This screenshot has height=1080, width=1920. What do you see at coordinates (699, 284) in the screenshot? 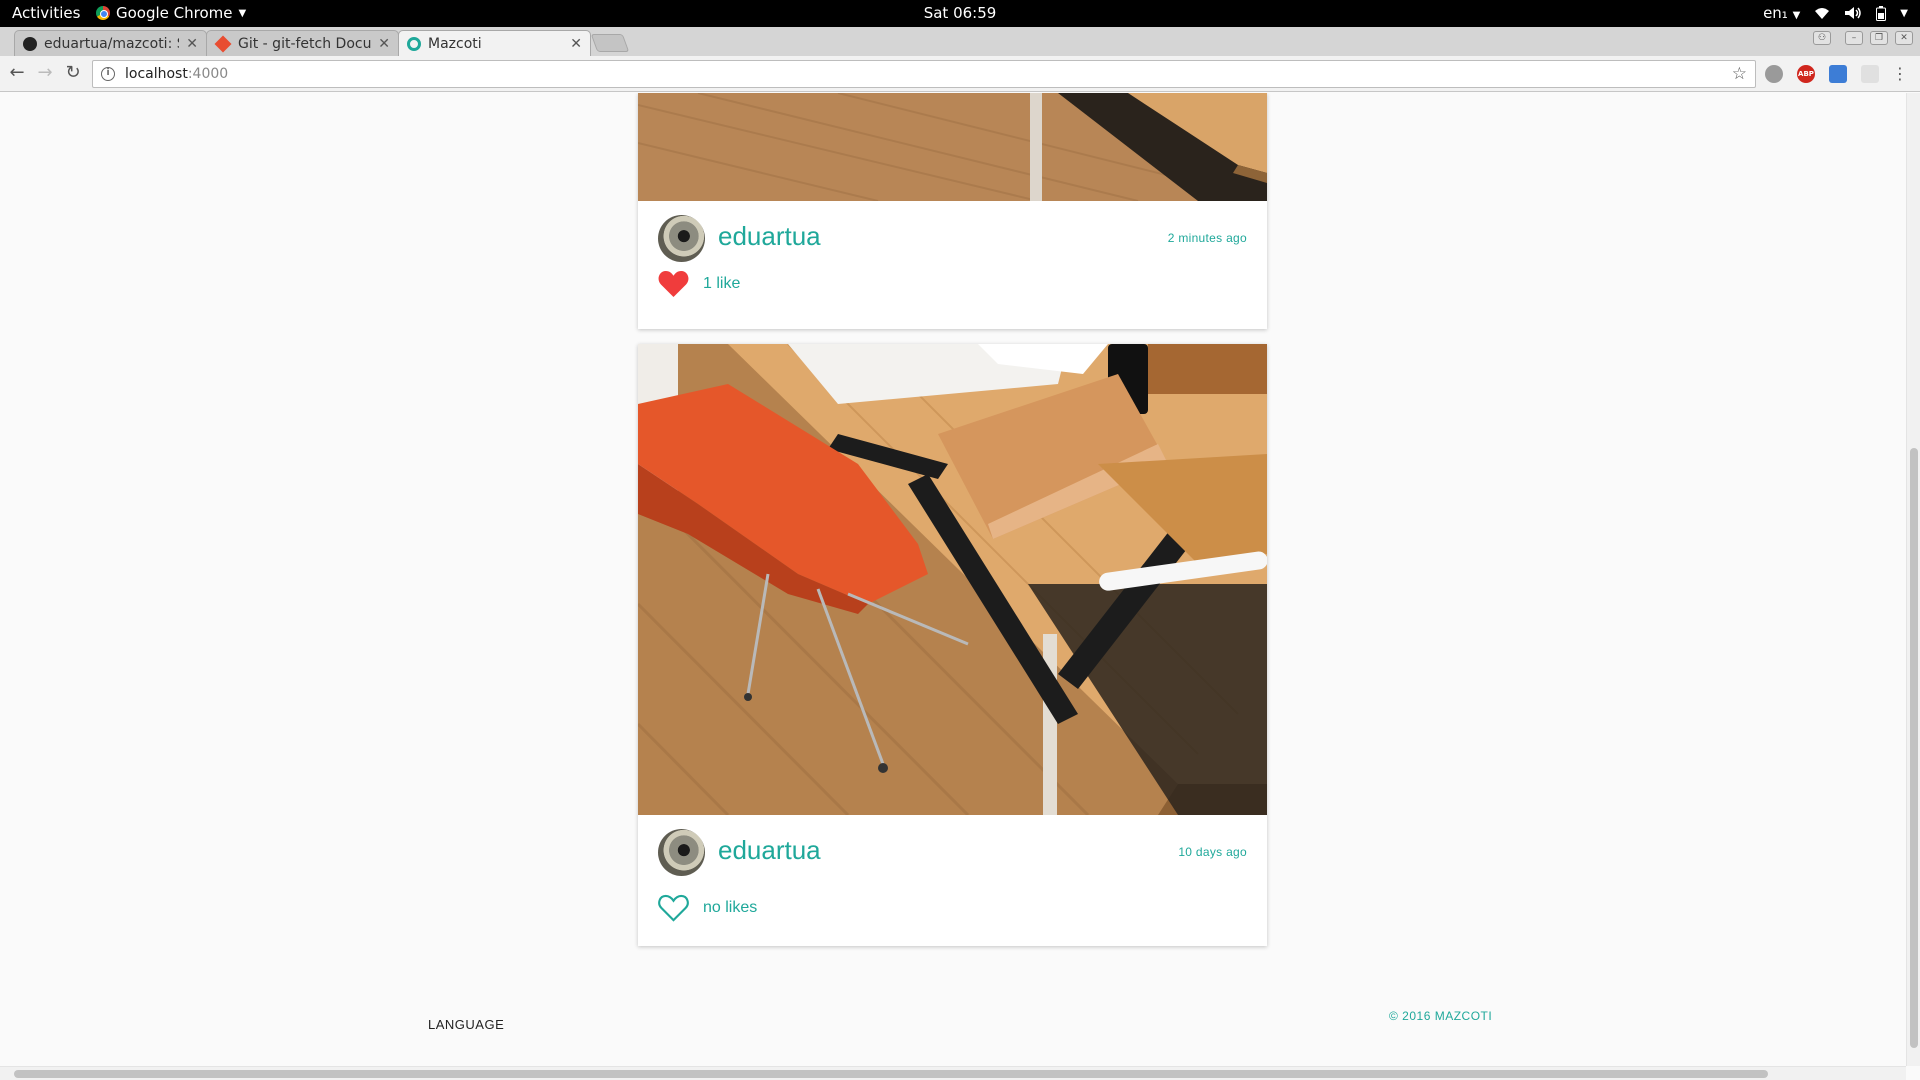
I see `like-row: 1 like` at bounding box center [699, 284].